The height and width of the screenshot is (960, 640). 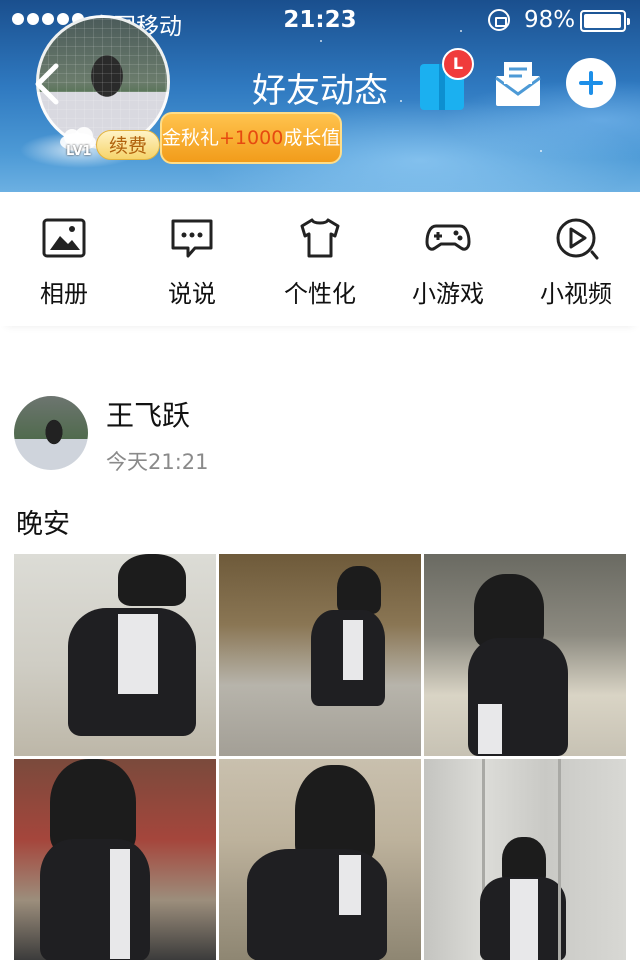 I want to click on battery-percentage: 98%, so click(x=550, y=20).